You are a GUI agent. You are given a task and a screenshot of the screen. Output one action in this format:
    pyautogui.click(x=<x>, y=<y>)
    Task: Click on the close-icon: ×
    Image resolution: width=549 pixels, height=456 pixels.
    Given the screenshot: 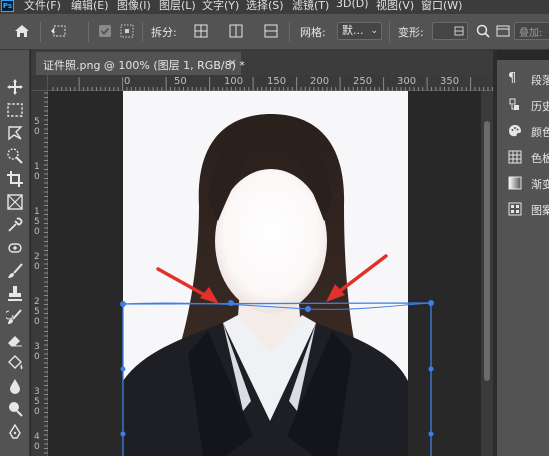 What is the action you would take?
    pyautogui.click(x=232, y=62)
    